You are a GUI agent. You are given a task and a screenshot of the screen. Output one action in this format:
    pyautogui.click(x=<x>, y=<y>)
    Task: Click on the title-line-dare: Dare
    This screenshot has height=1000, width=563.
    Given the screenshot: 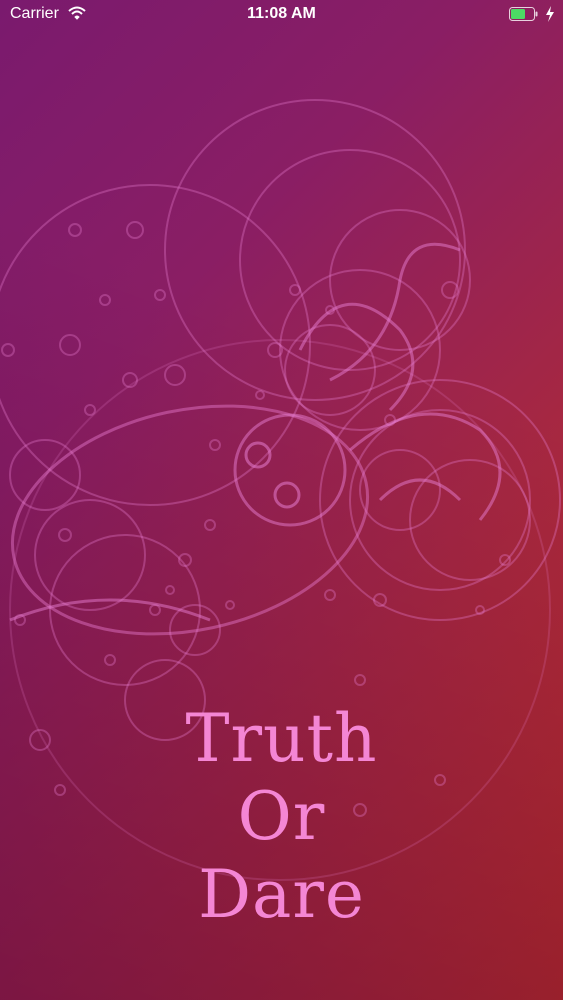 What is the action you would take?
    pyautogui.click(x=281, y=894)
    